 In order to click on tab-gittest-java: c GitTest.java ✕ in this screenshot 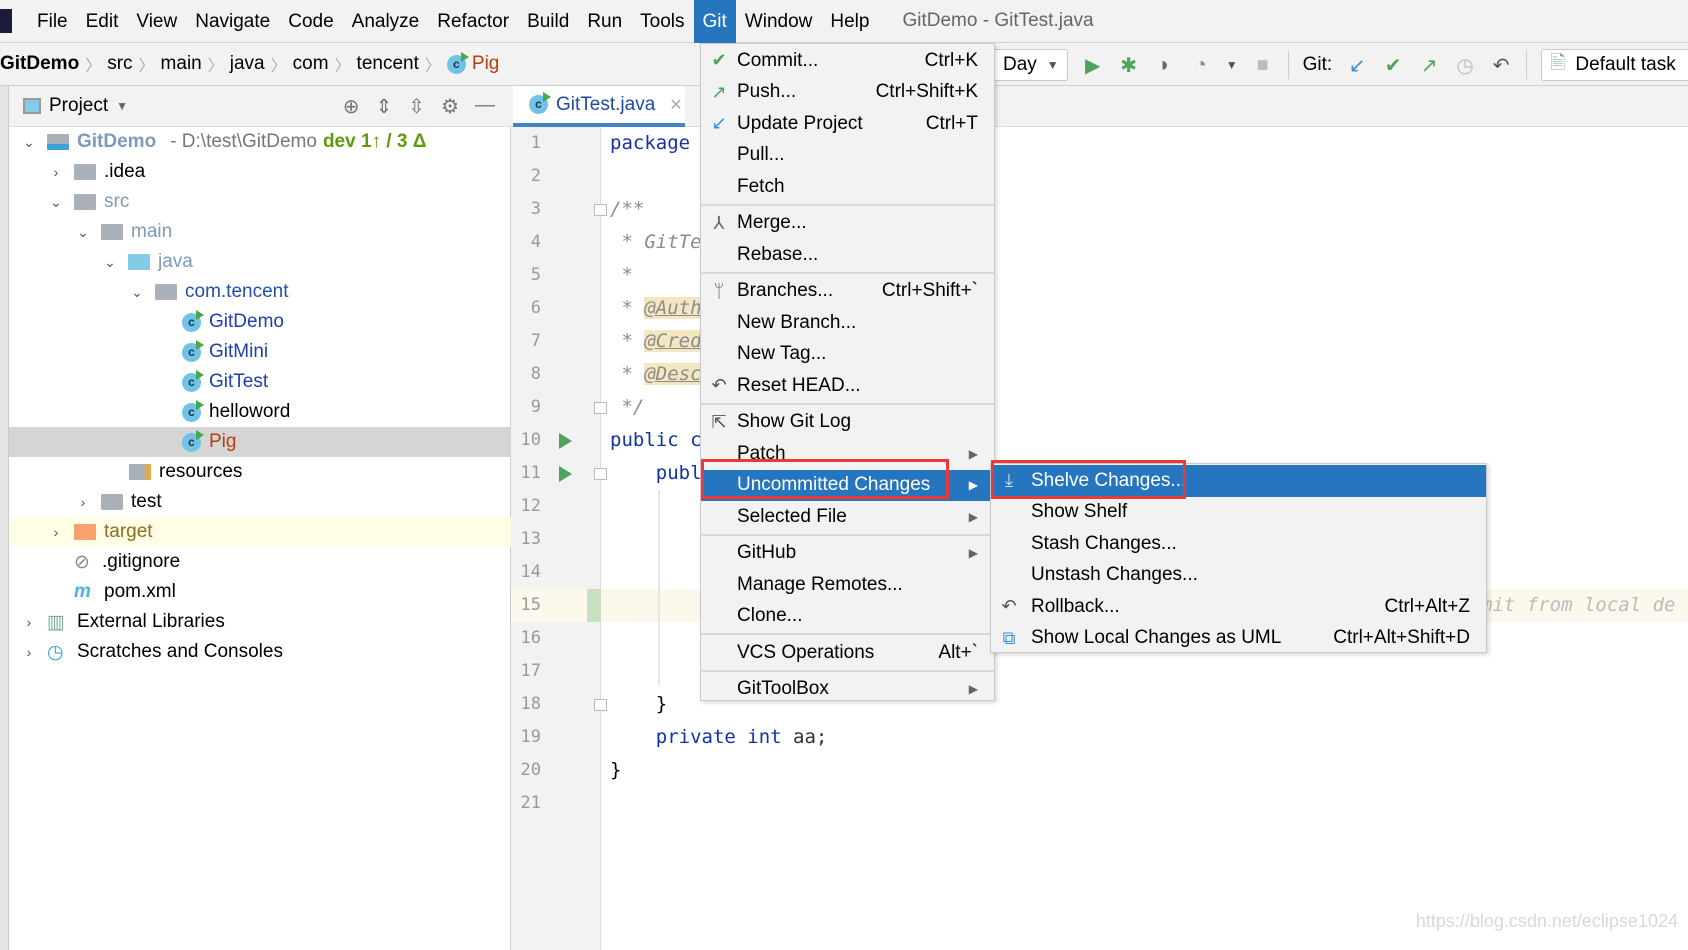, I will do `click(599, 106)`.